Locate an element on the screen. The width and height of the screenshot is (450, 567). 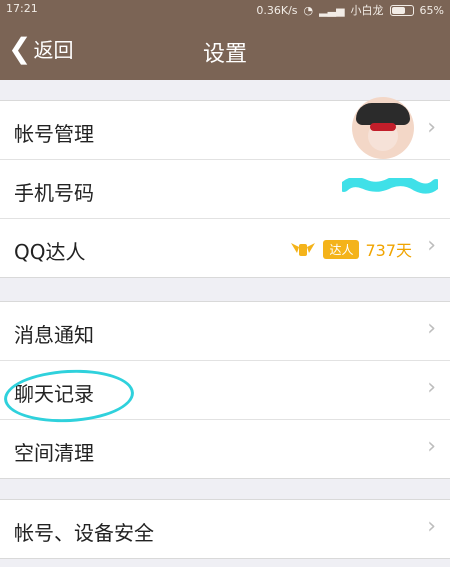
settings-row-account-management: 帐号管理 › is located at coordinates (225, 128).